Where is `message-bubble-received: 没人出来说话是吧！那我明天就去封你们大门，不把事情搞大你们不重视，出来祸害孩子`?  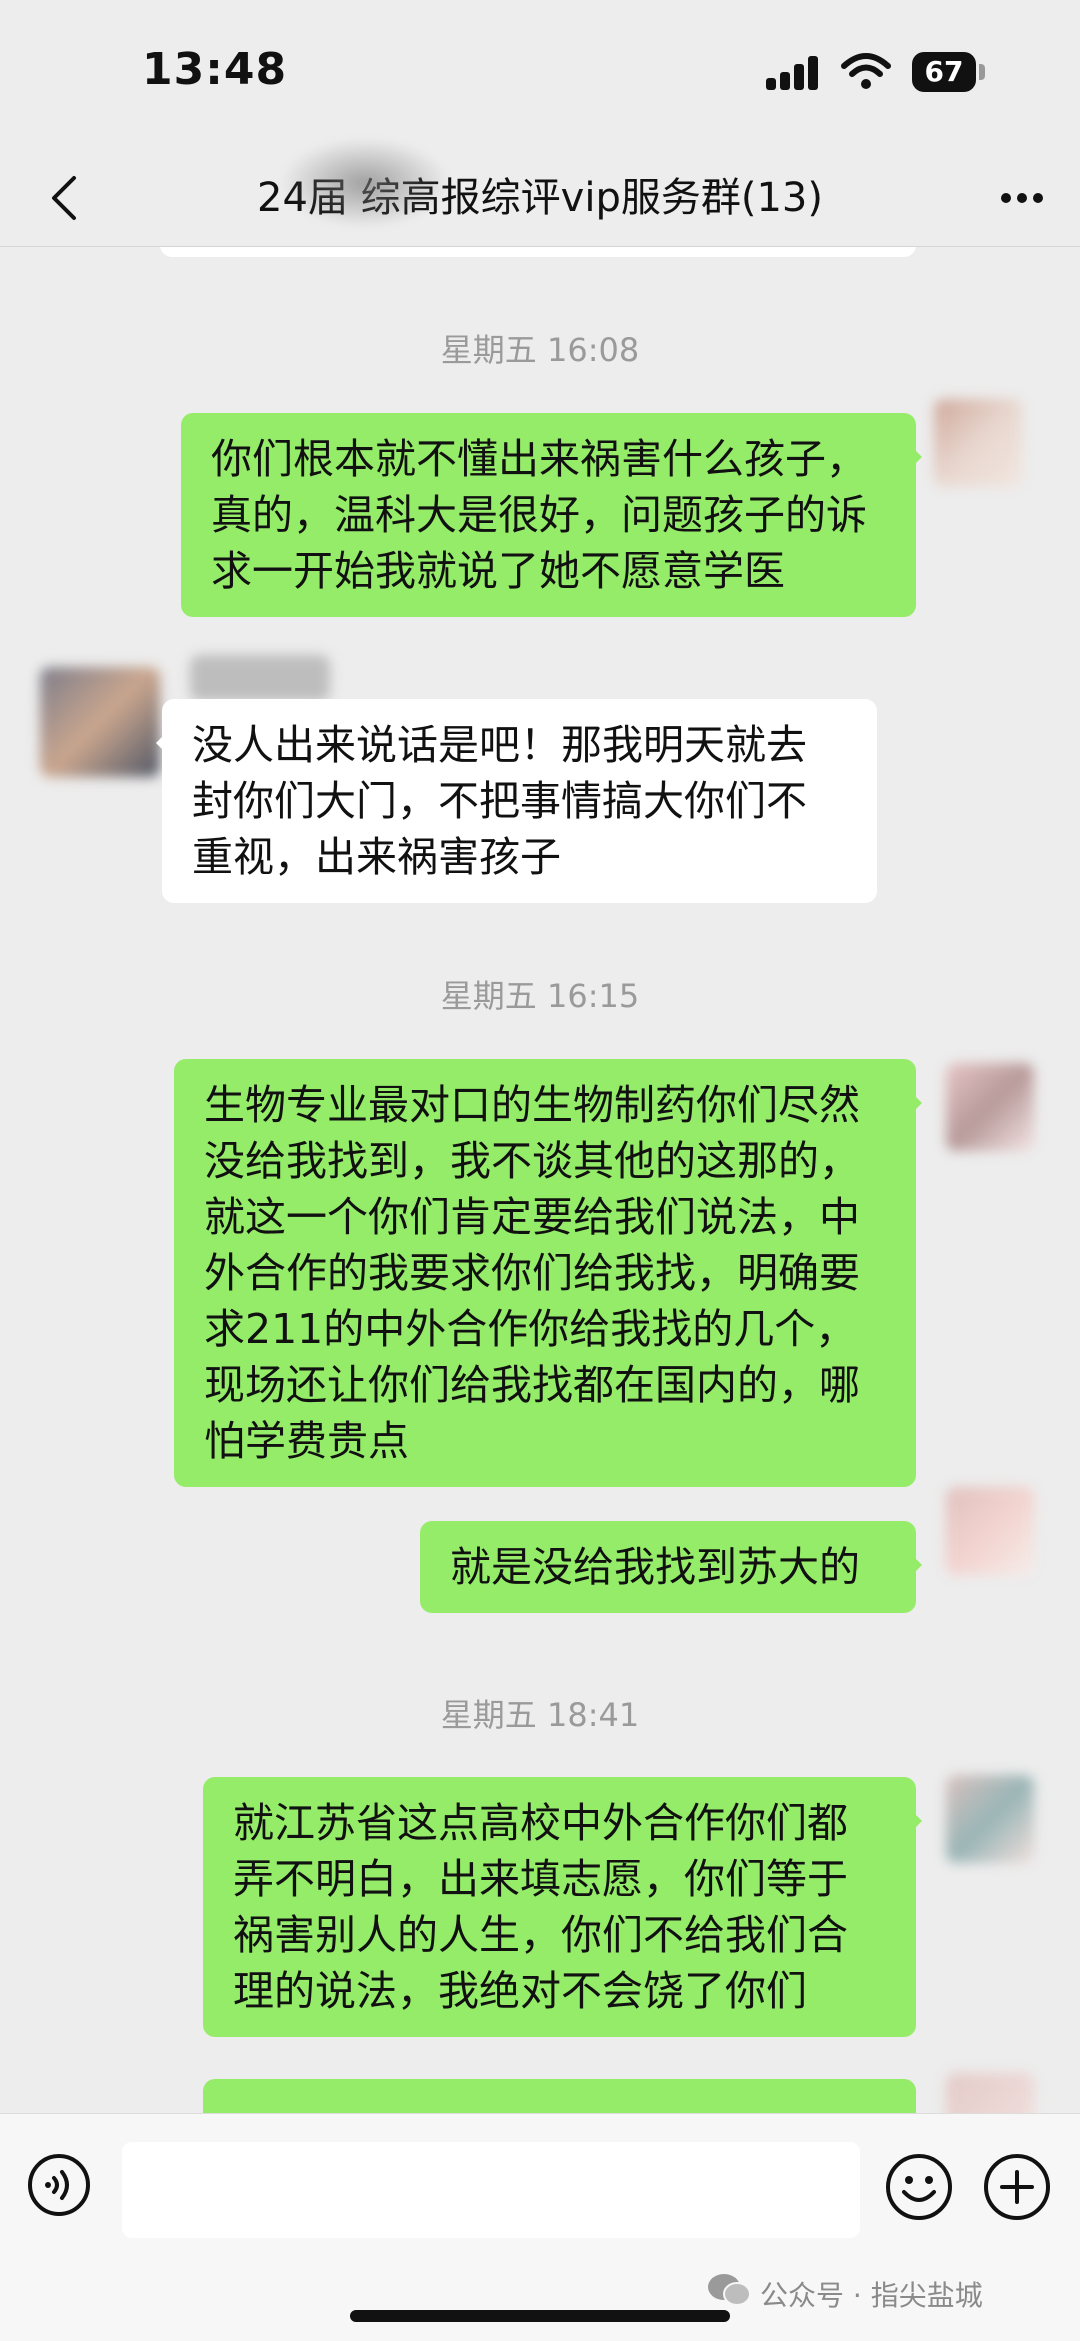
message-bubble-received: 没人出来说话是吧！那我明天就去封你们大门，不把事情搞大你们不重视，出来祸害孩子 is located at coordinates (516, 801).